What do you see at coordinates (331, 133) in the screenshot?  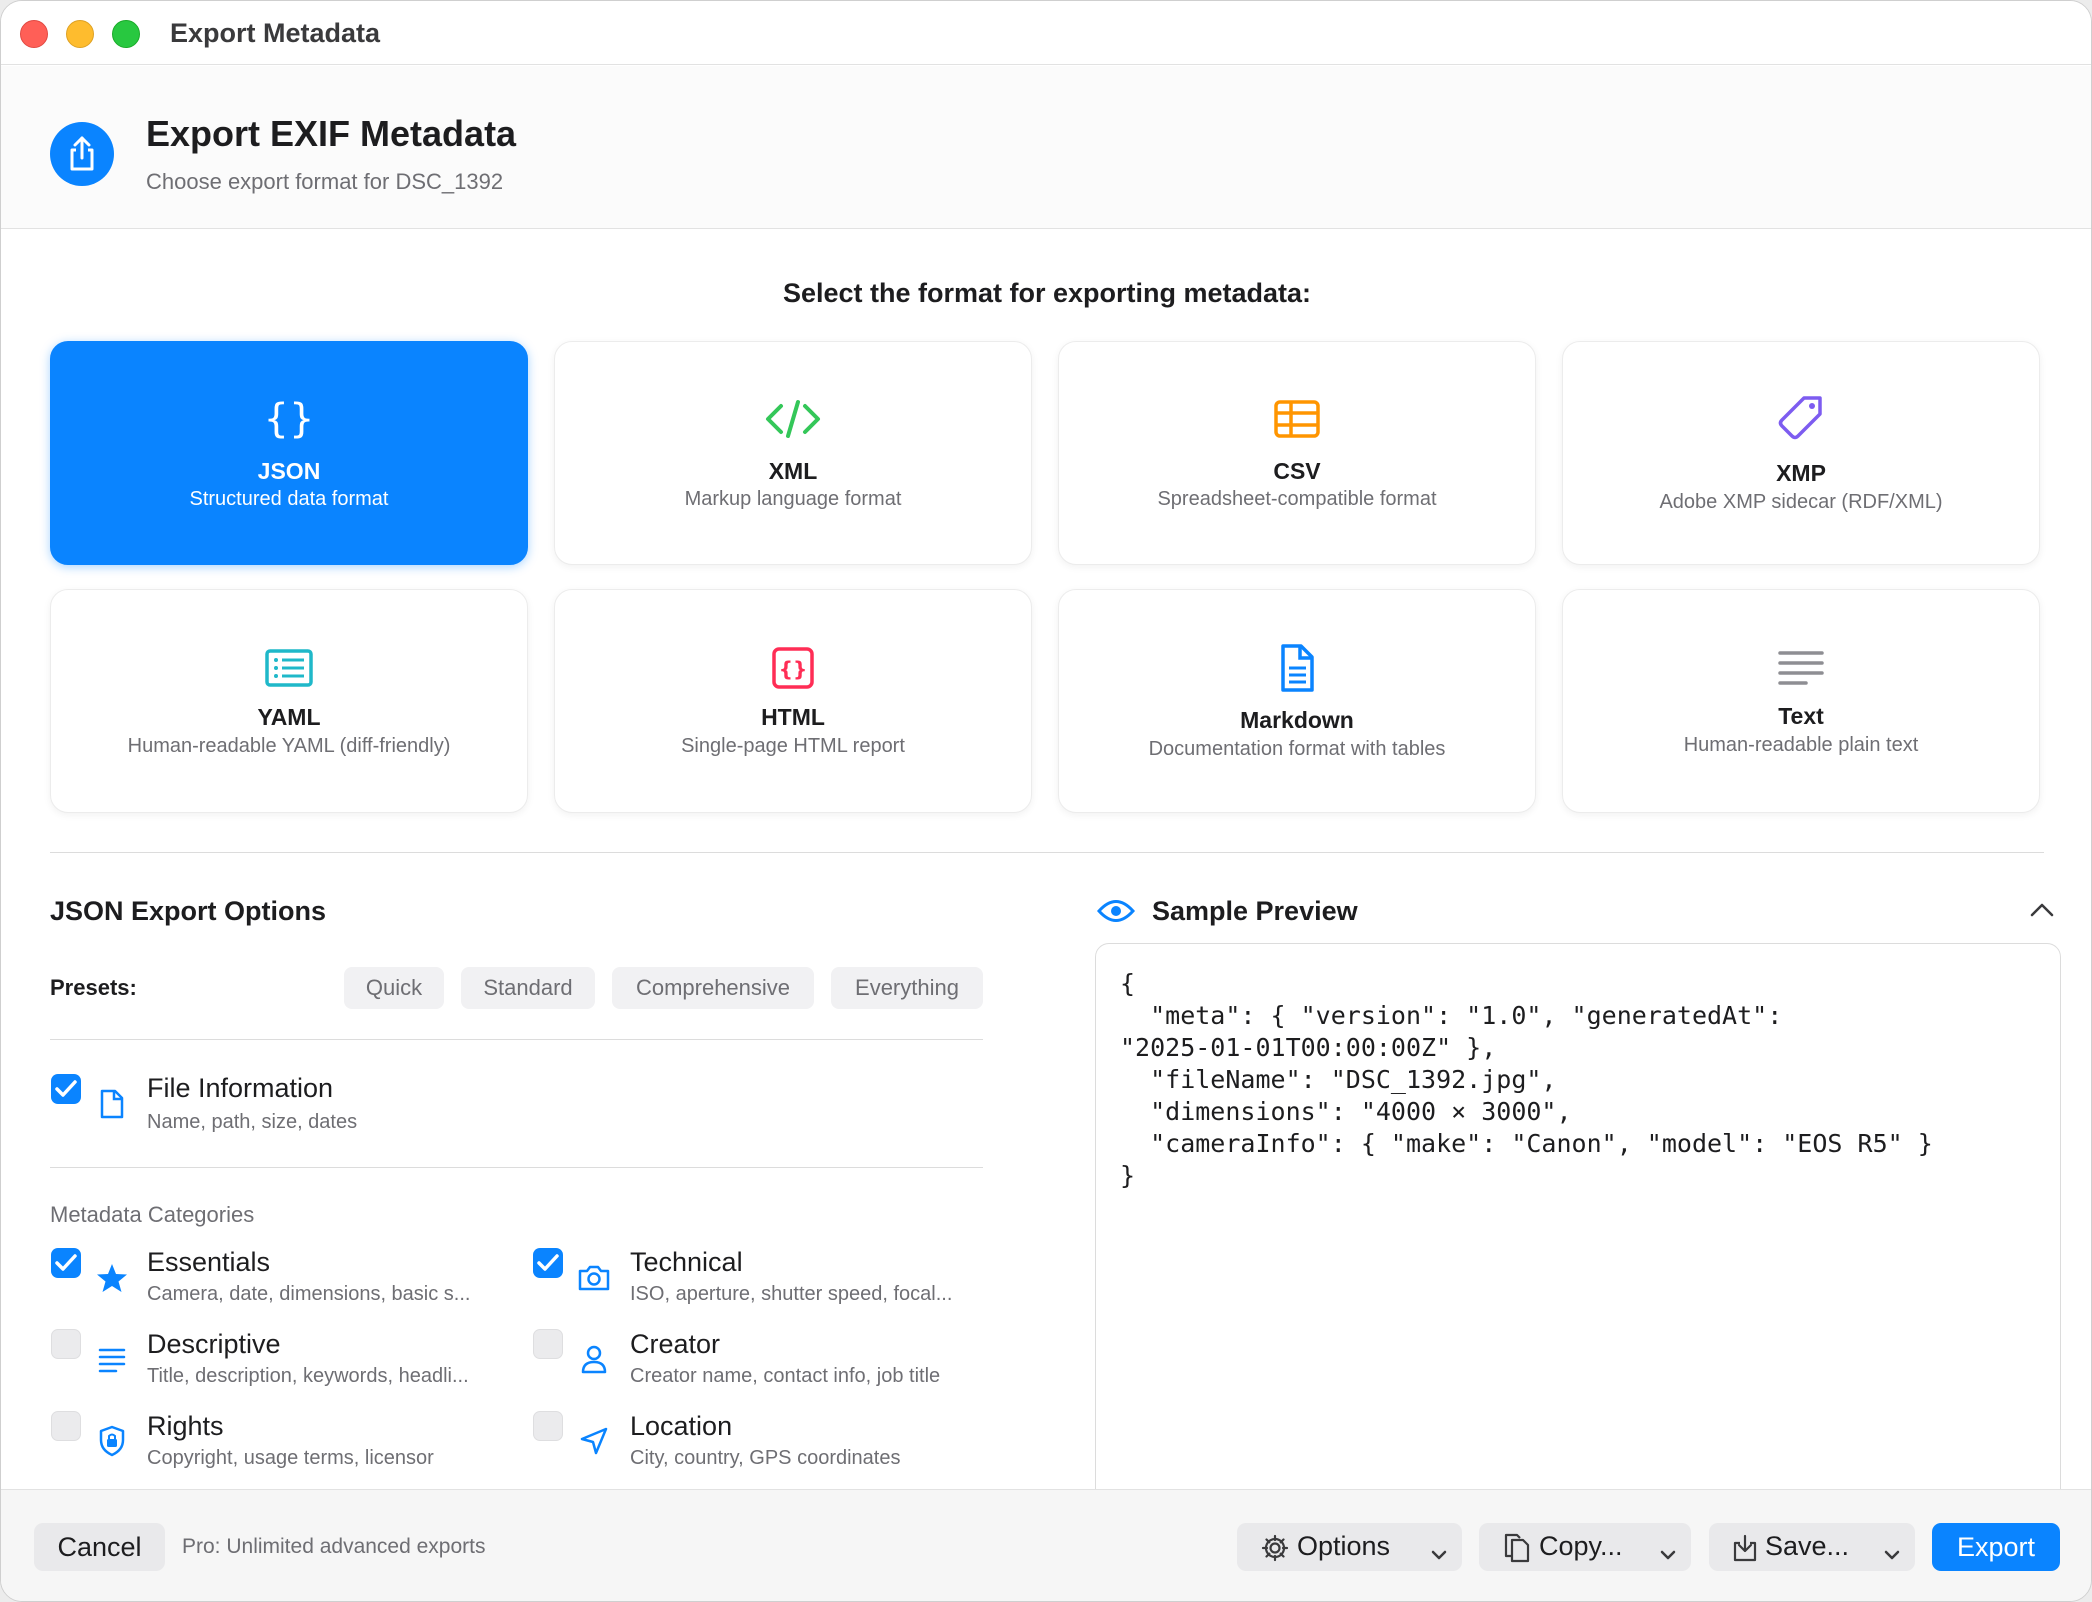 I see `dialog-title: Export EXIF Metadata` at bounding box center [331, 133].